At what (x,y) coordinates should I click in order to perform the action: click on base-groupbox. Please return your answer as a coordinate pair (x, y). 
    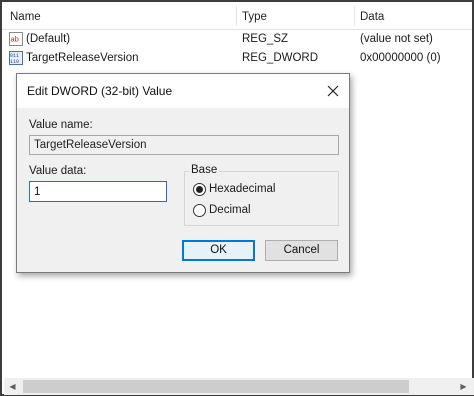
    Looking at the image, I should click on (261, 198).